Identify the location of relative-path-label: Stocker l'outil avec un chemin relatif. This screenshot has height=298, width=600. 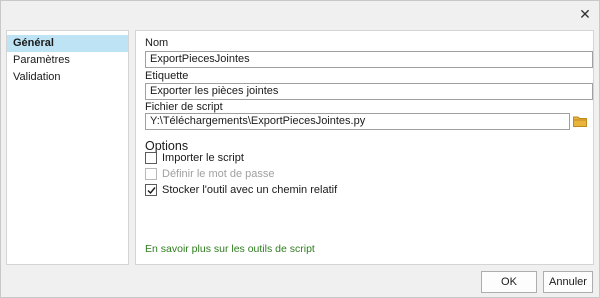
(250, 190).